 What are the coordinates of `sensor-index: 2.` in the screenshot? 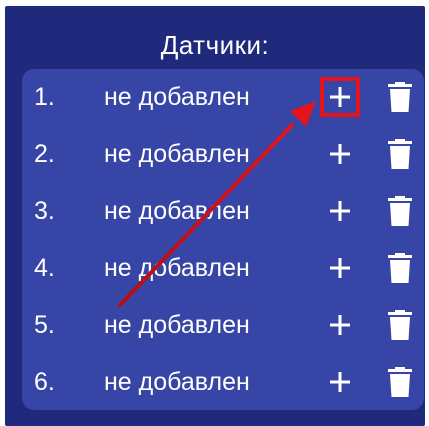 It's located at (44, 154).